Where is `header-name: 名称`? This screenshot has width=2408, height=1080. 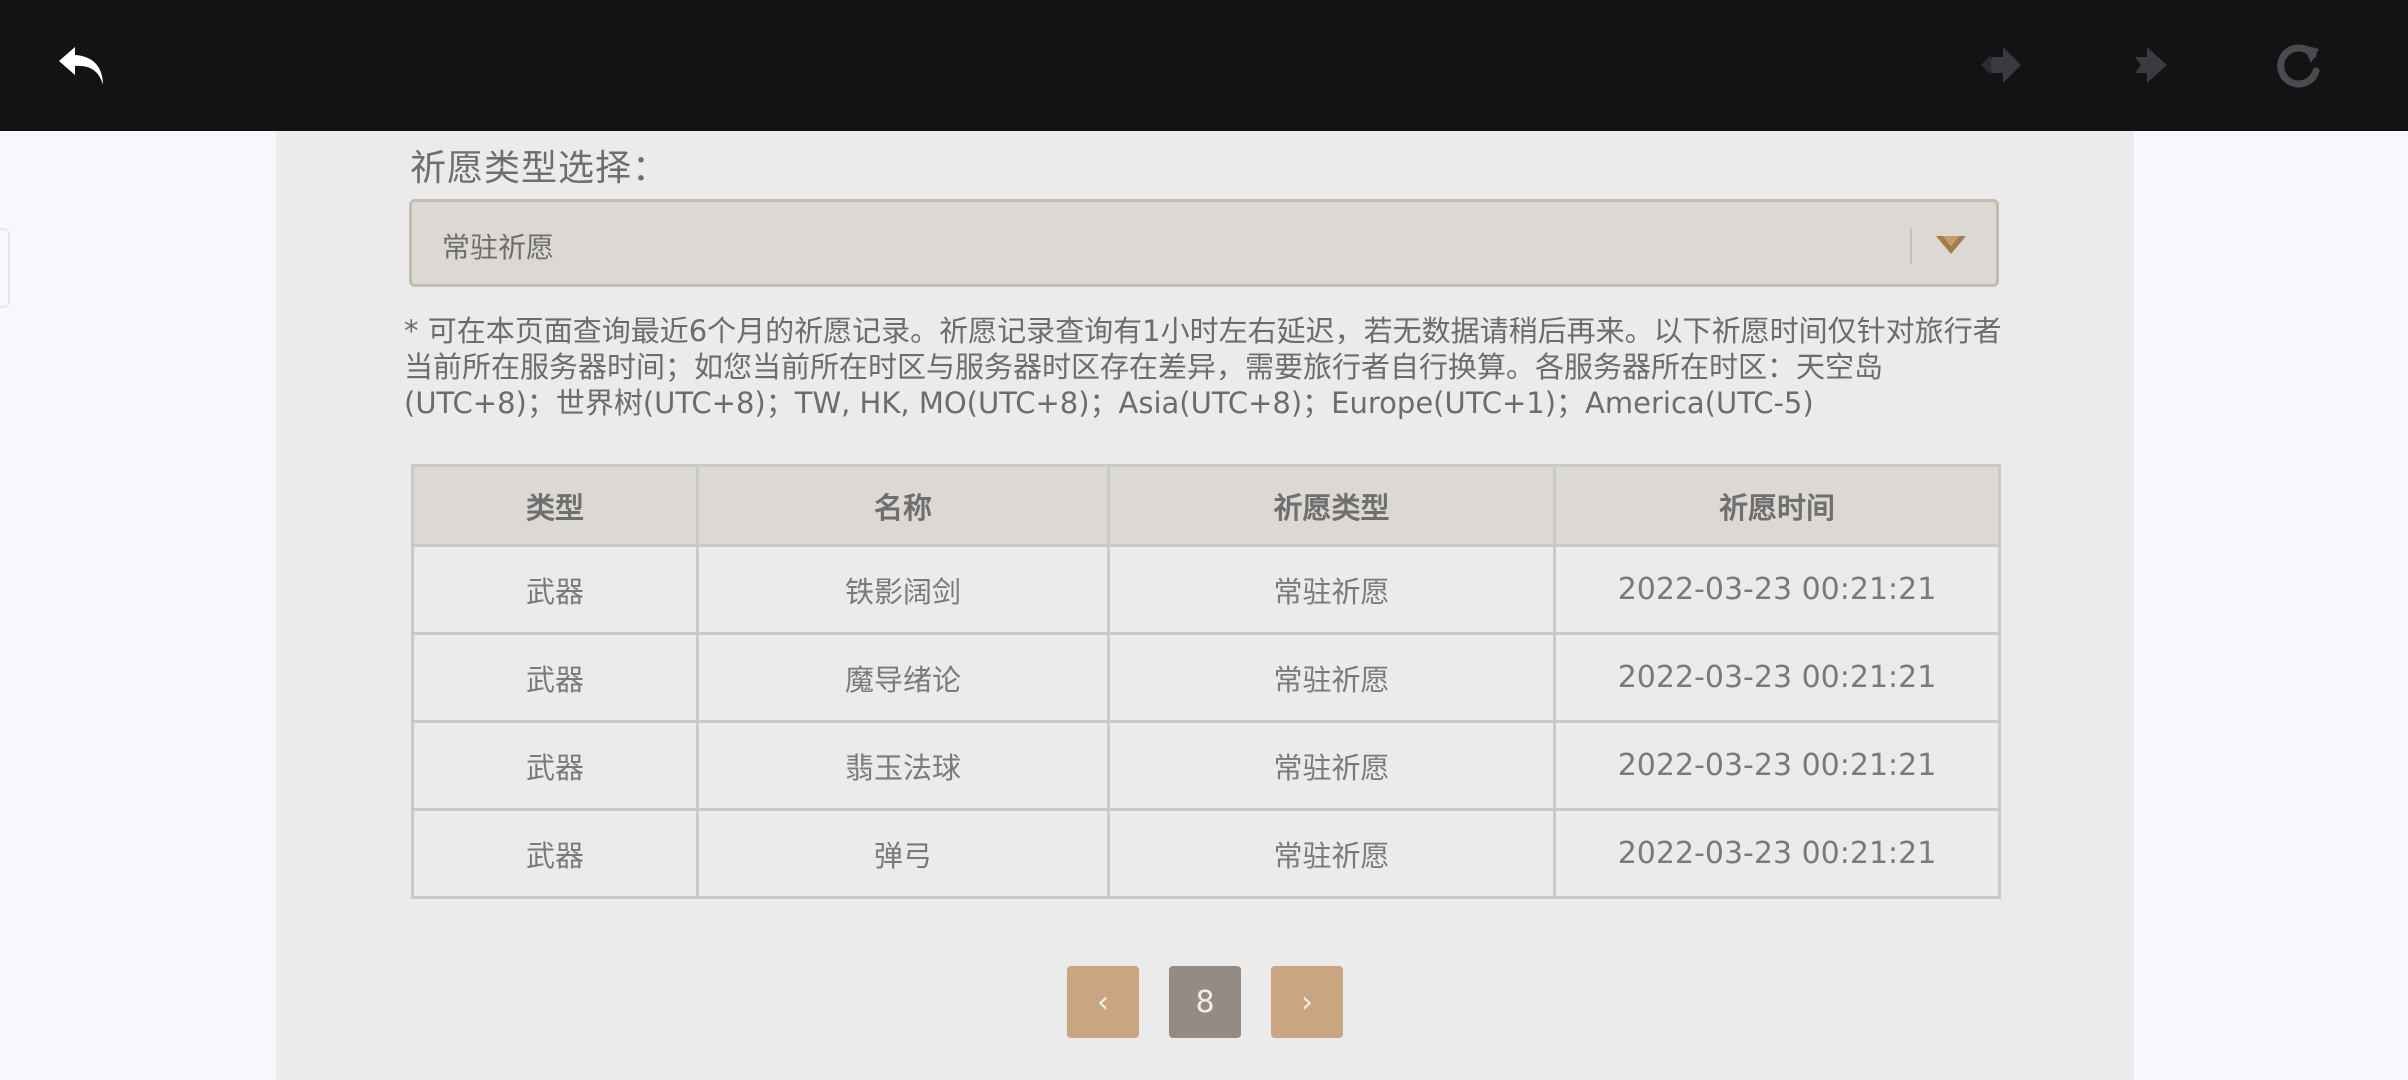
header-name: 名称 is located at coordinates (903, 505).